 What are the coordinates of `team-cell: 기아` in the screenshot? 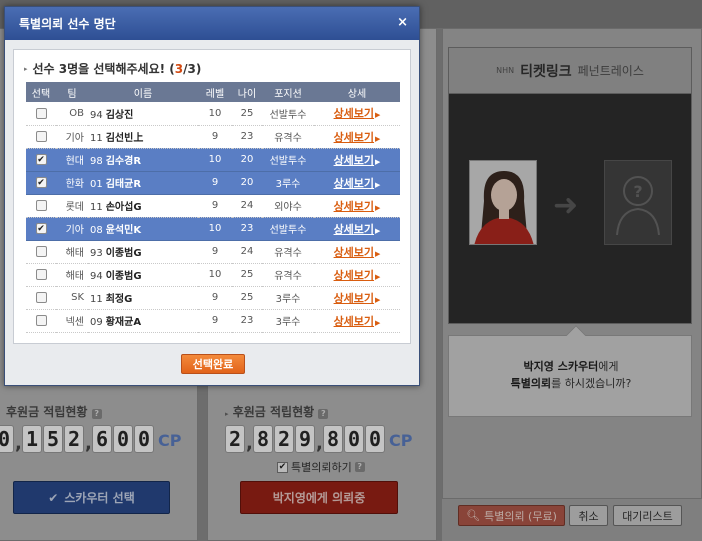 It's located at (72, 229).